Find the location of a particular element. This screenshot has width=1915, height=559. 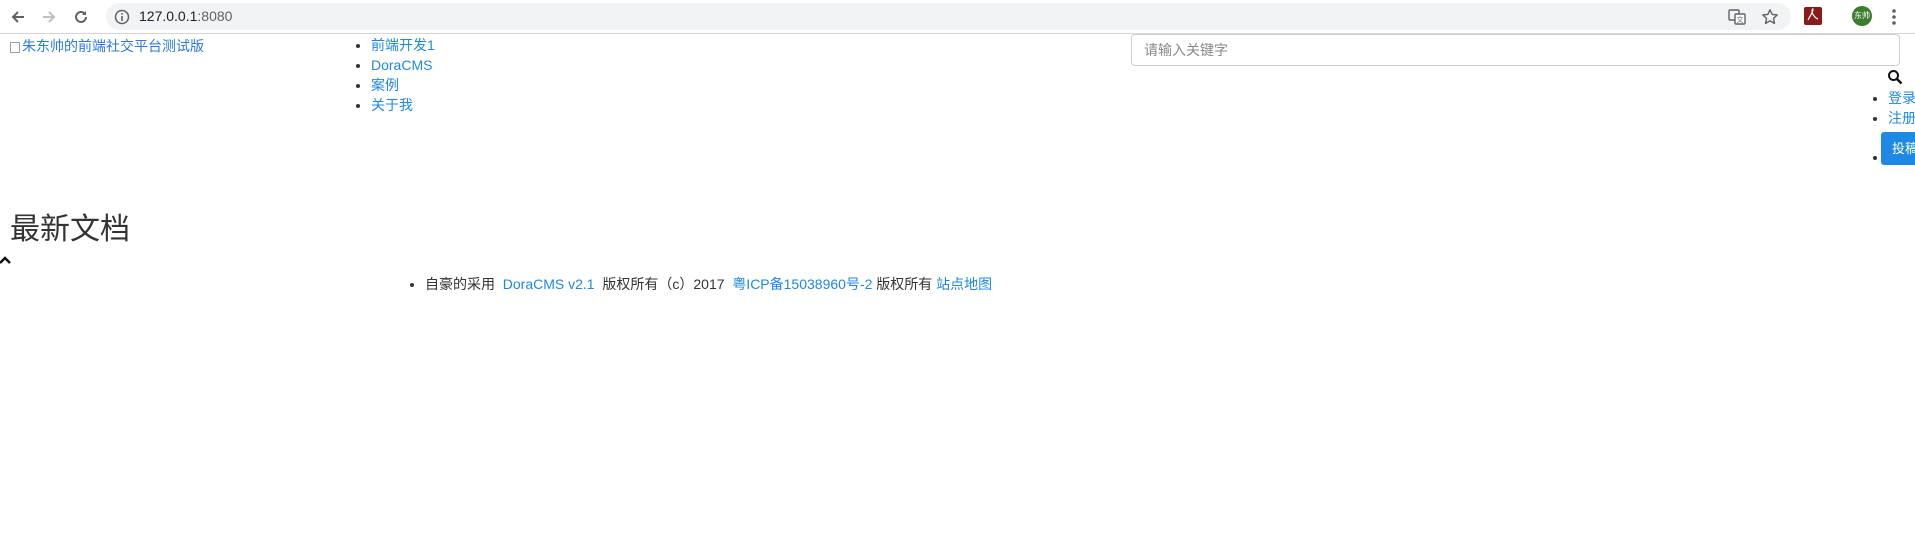

nav-item-cases: 案例 is located at coordinates (403, 85).